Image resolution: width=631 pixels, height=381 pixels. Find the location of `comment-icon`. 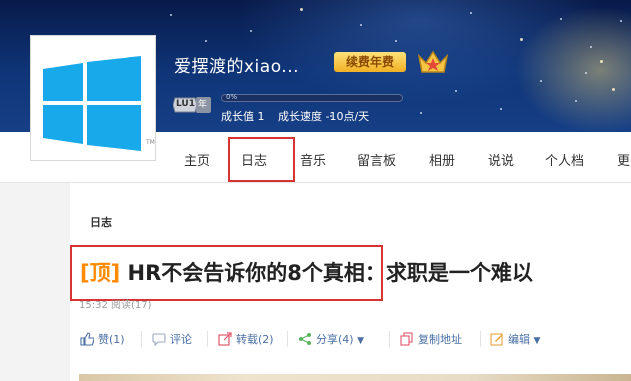

comment-icon is located at coordinates (159, 339).